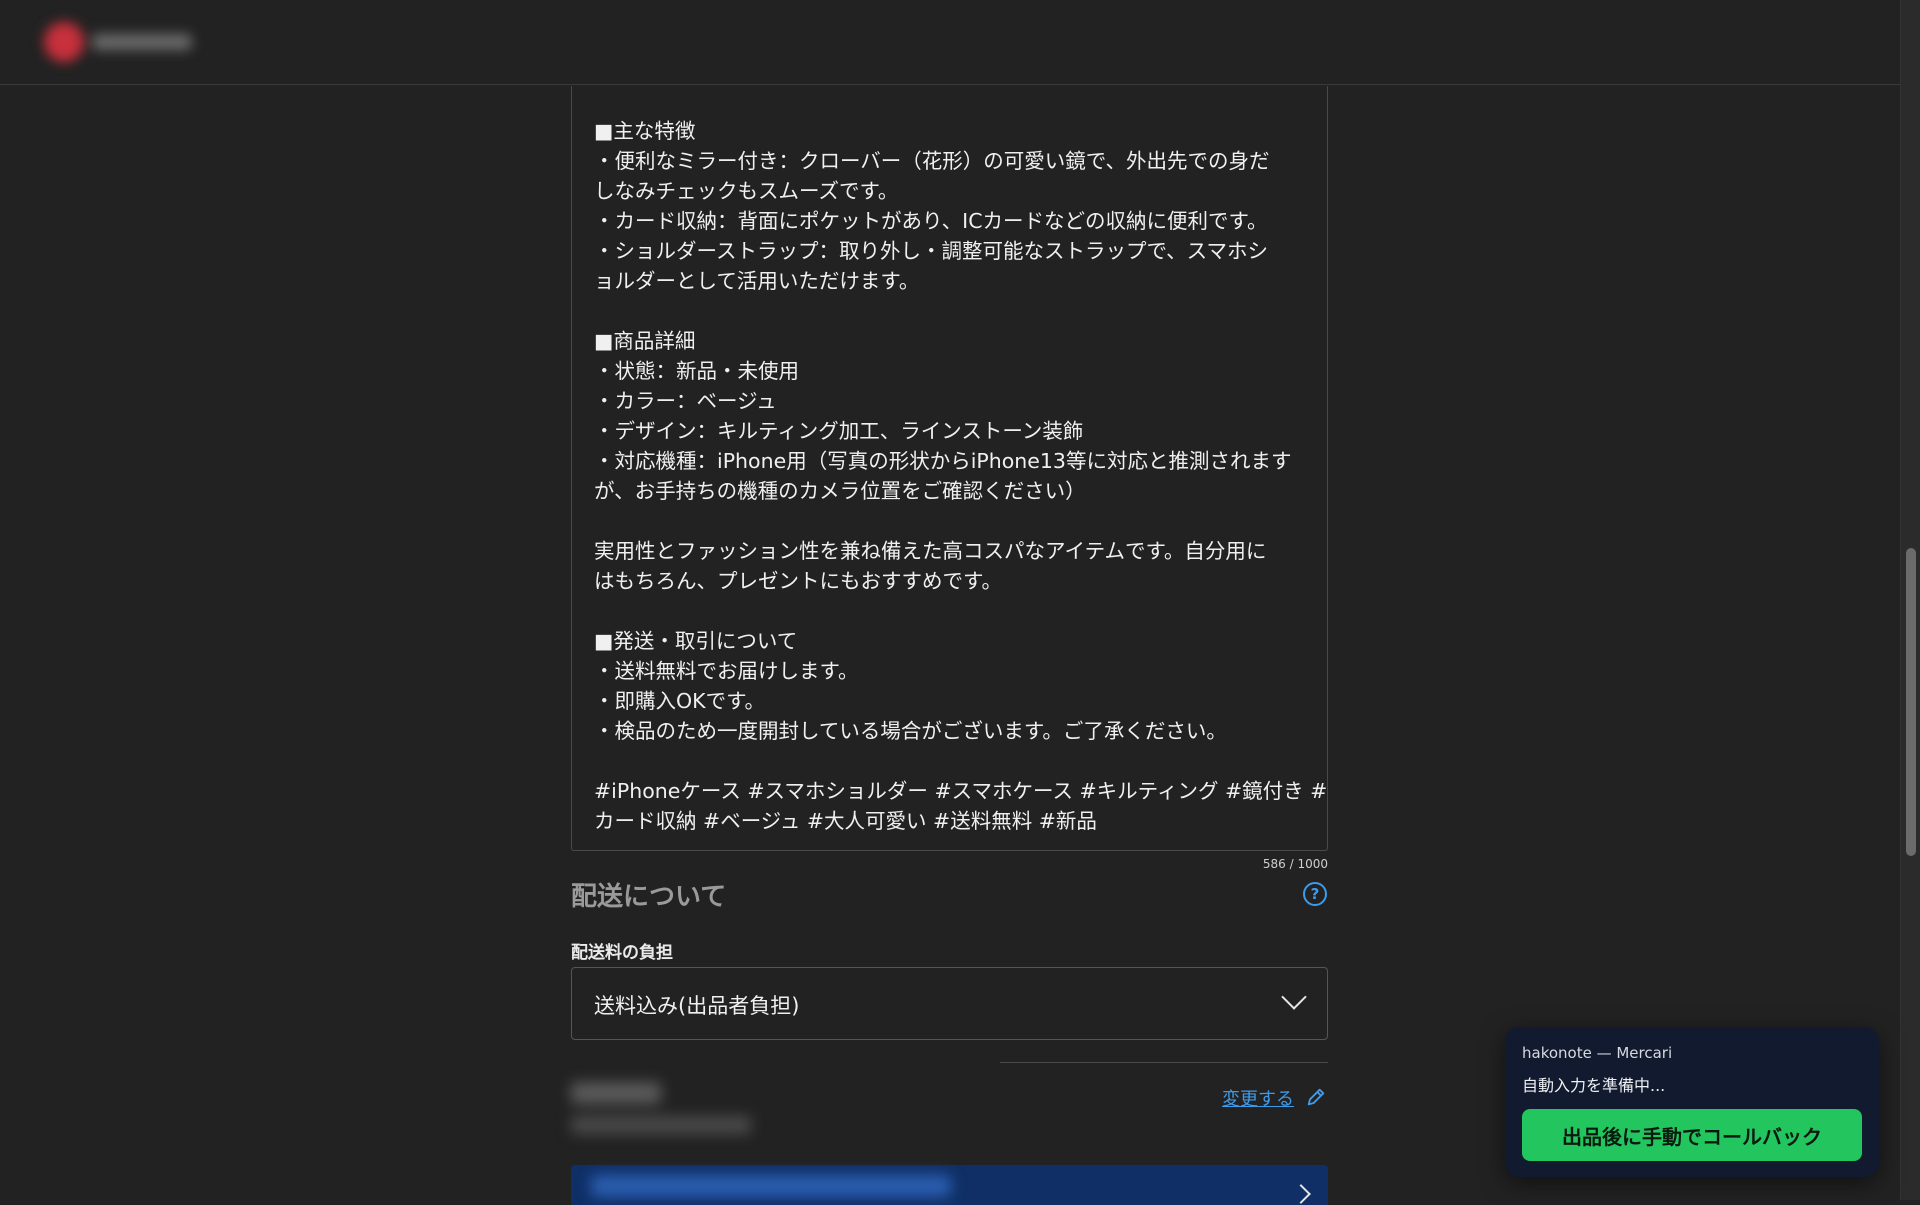 The image size is (1920, 1205). What do you see at coordinates (840, 491) in the screenshot?
I see `description-line: が、お手持ちの機種のカメラ位置をご確認ください）` at bounding box center [840, 491].